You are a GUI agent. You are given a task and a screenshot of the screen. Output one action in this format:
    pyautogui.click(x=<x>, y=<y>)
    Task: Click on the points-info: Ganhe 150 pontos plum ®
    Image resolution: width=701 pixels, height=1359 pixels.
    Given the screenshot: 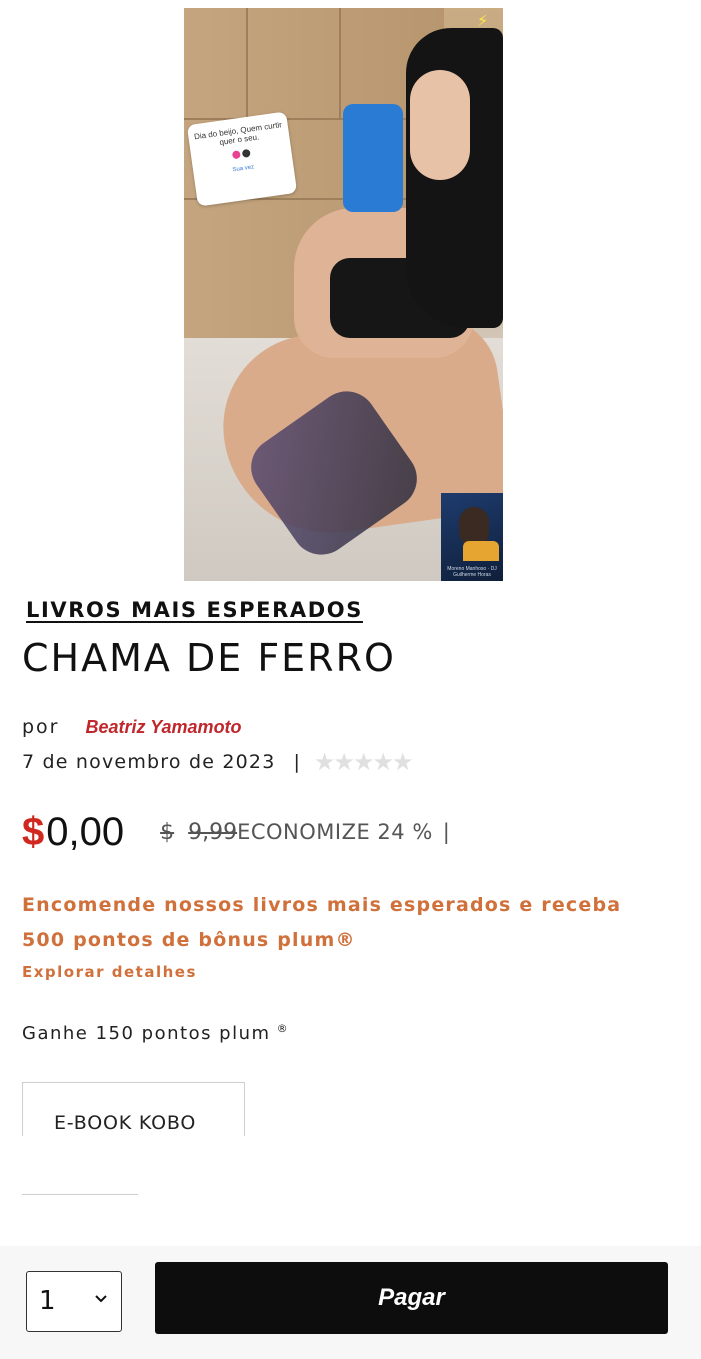 What is the action you would take?
    pyautogui.click(x=155, y=1033)
    